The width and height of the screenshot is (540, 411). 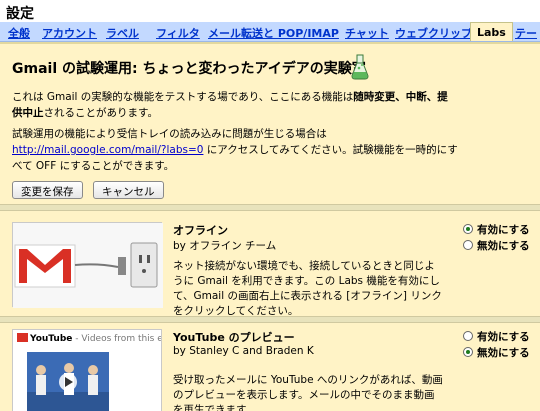 I want to click on tab-forwarding-pop-imap: メール転送と POP/IMAP, so click(x=273, y=33).